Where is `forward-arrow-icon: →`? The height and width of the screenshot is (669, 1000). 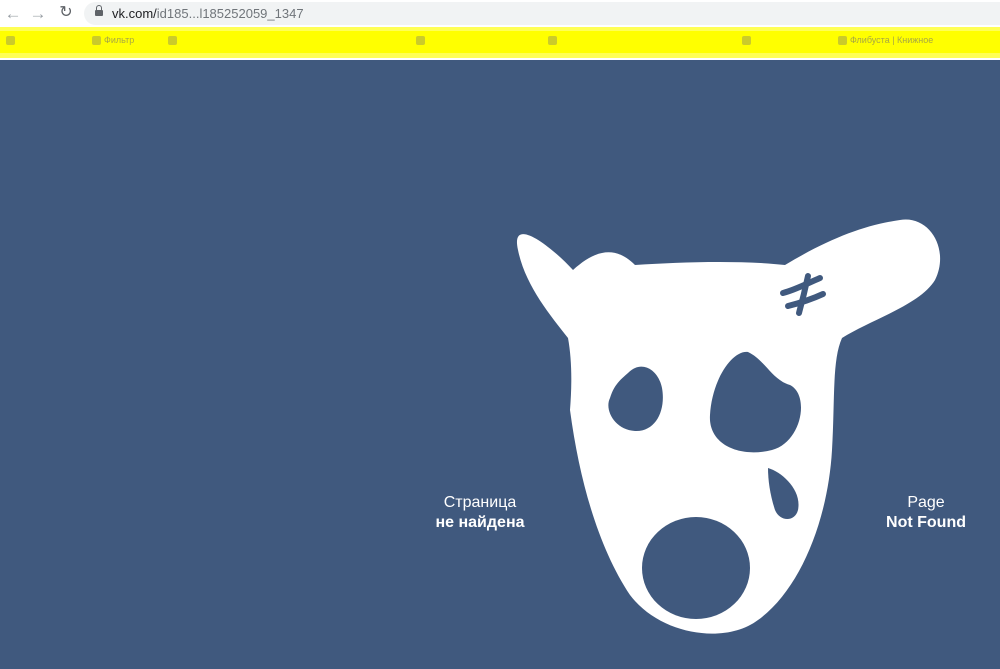 forward-arrow-icon: → is located at coordinates (38, 13).